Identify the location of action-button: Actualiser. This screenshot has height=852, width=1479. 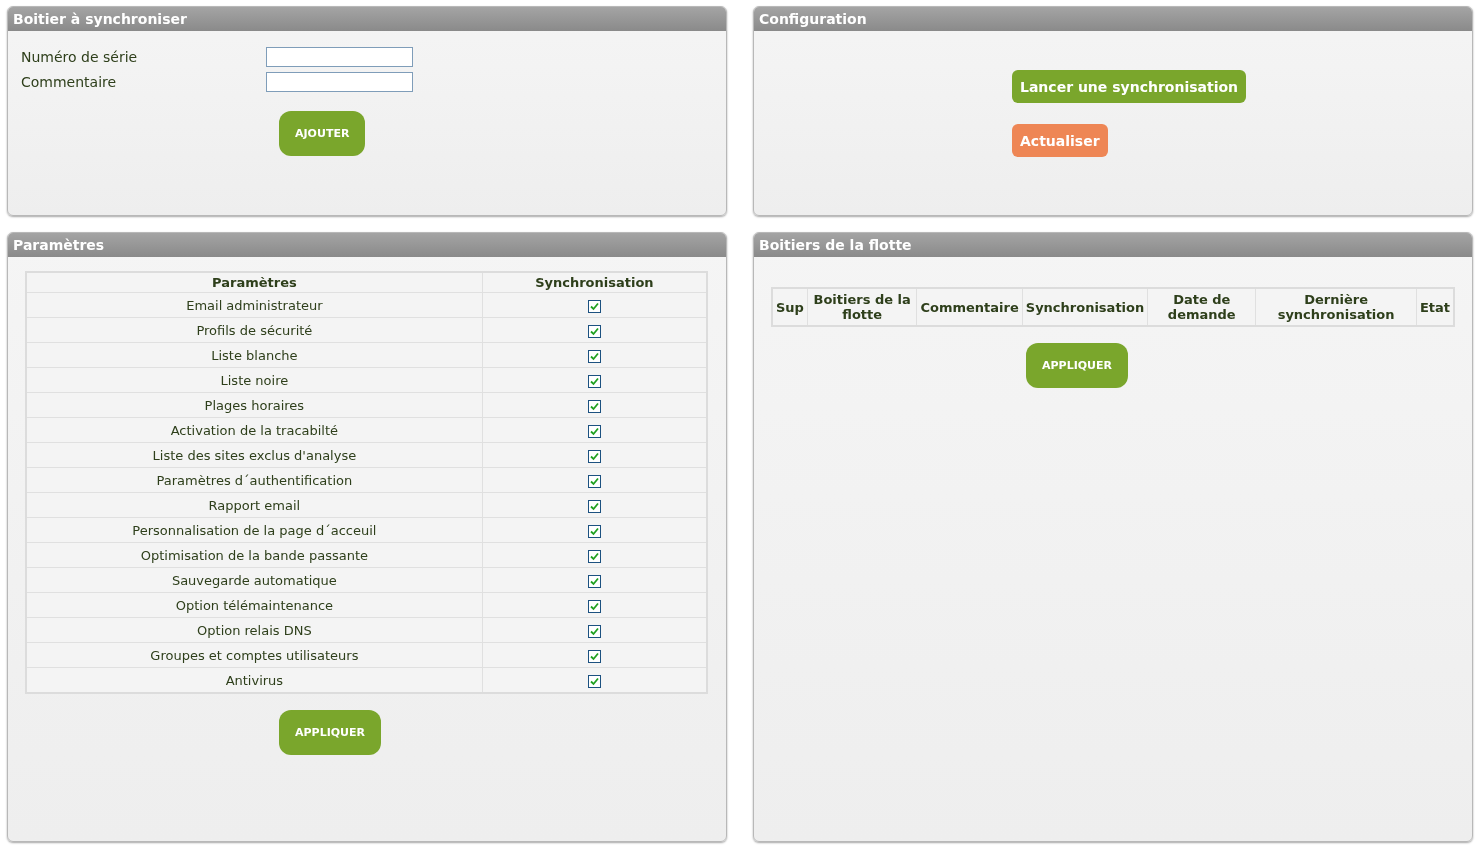
(1060, 140).